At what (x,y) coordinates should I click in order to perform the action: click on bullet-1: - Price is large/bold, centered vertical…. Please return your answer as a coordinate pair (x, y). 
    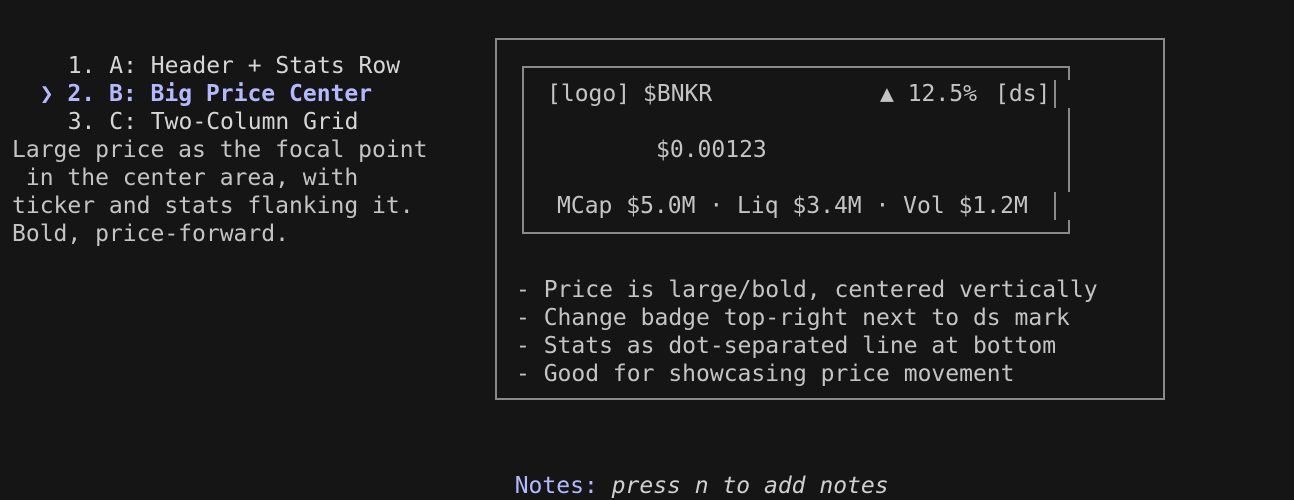
    Looking at the image, I should click on (807, 290).